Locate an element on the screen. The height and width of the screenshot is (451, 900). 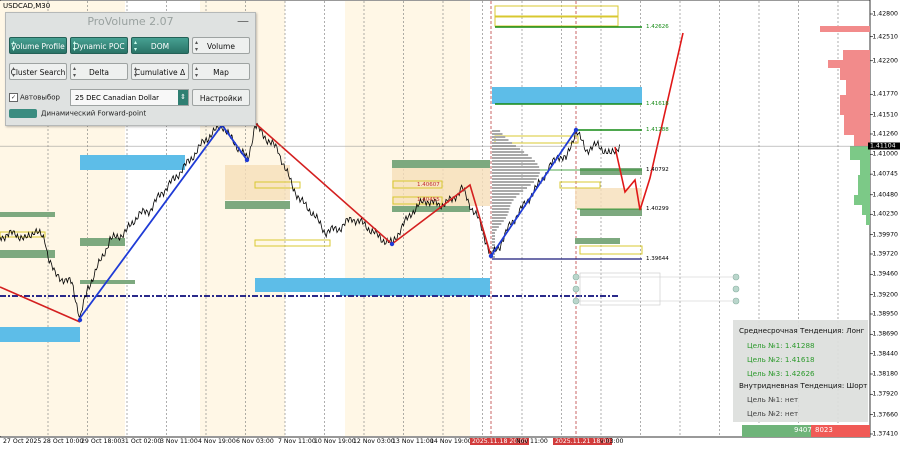
date-axis-label: 28 Oct 10:00 is located at coordinates (63, 441).